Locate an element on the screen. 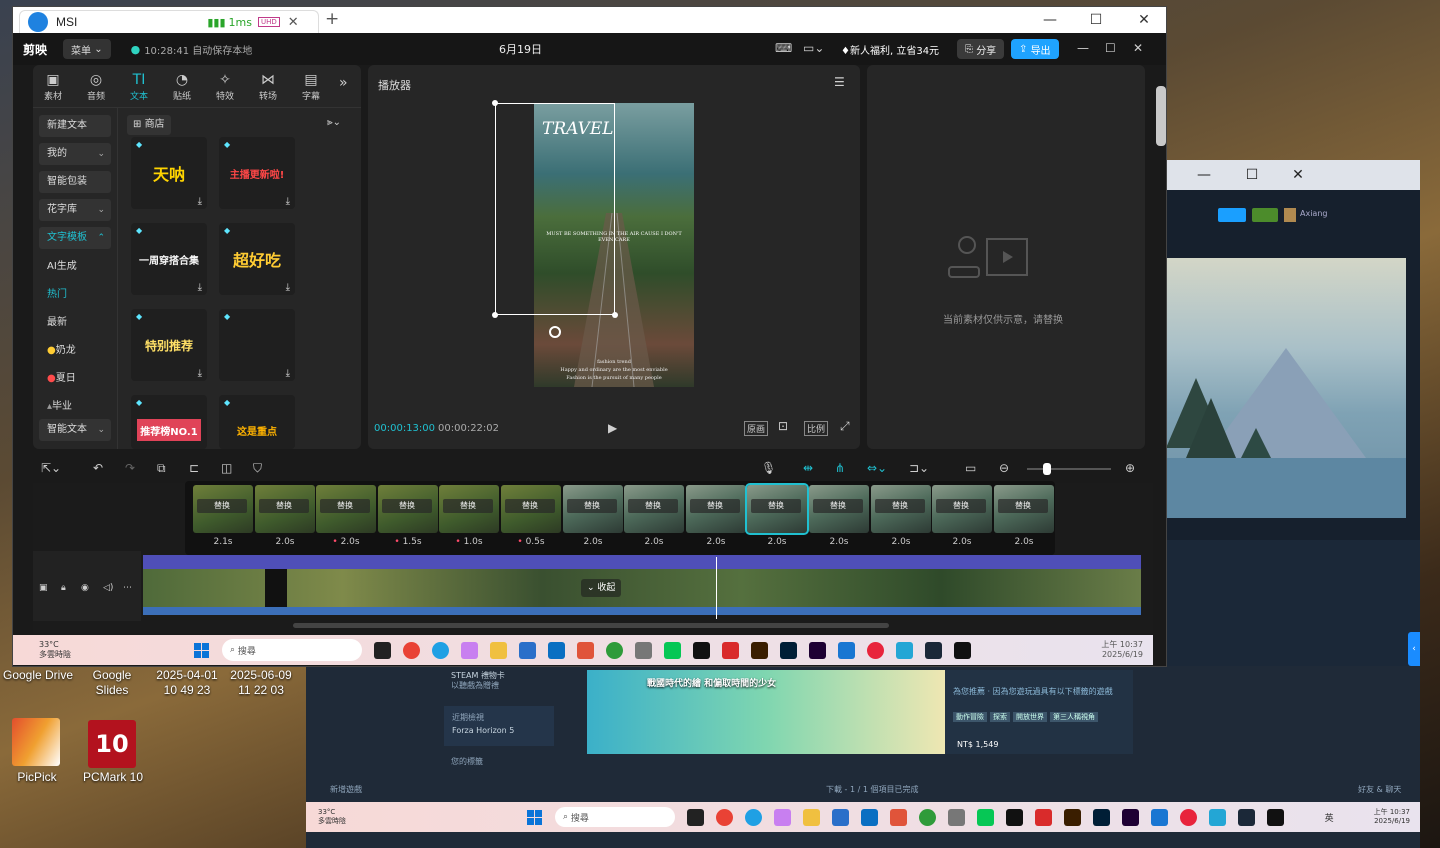 This screenshot has height=848, width=1440. downloads-status: 下載 - 1 / 1 個項目已完成 is located at coordinates (872, 789).